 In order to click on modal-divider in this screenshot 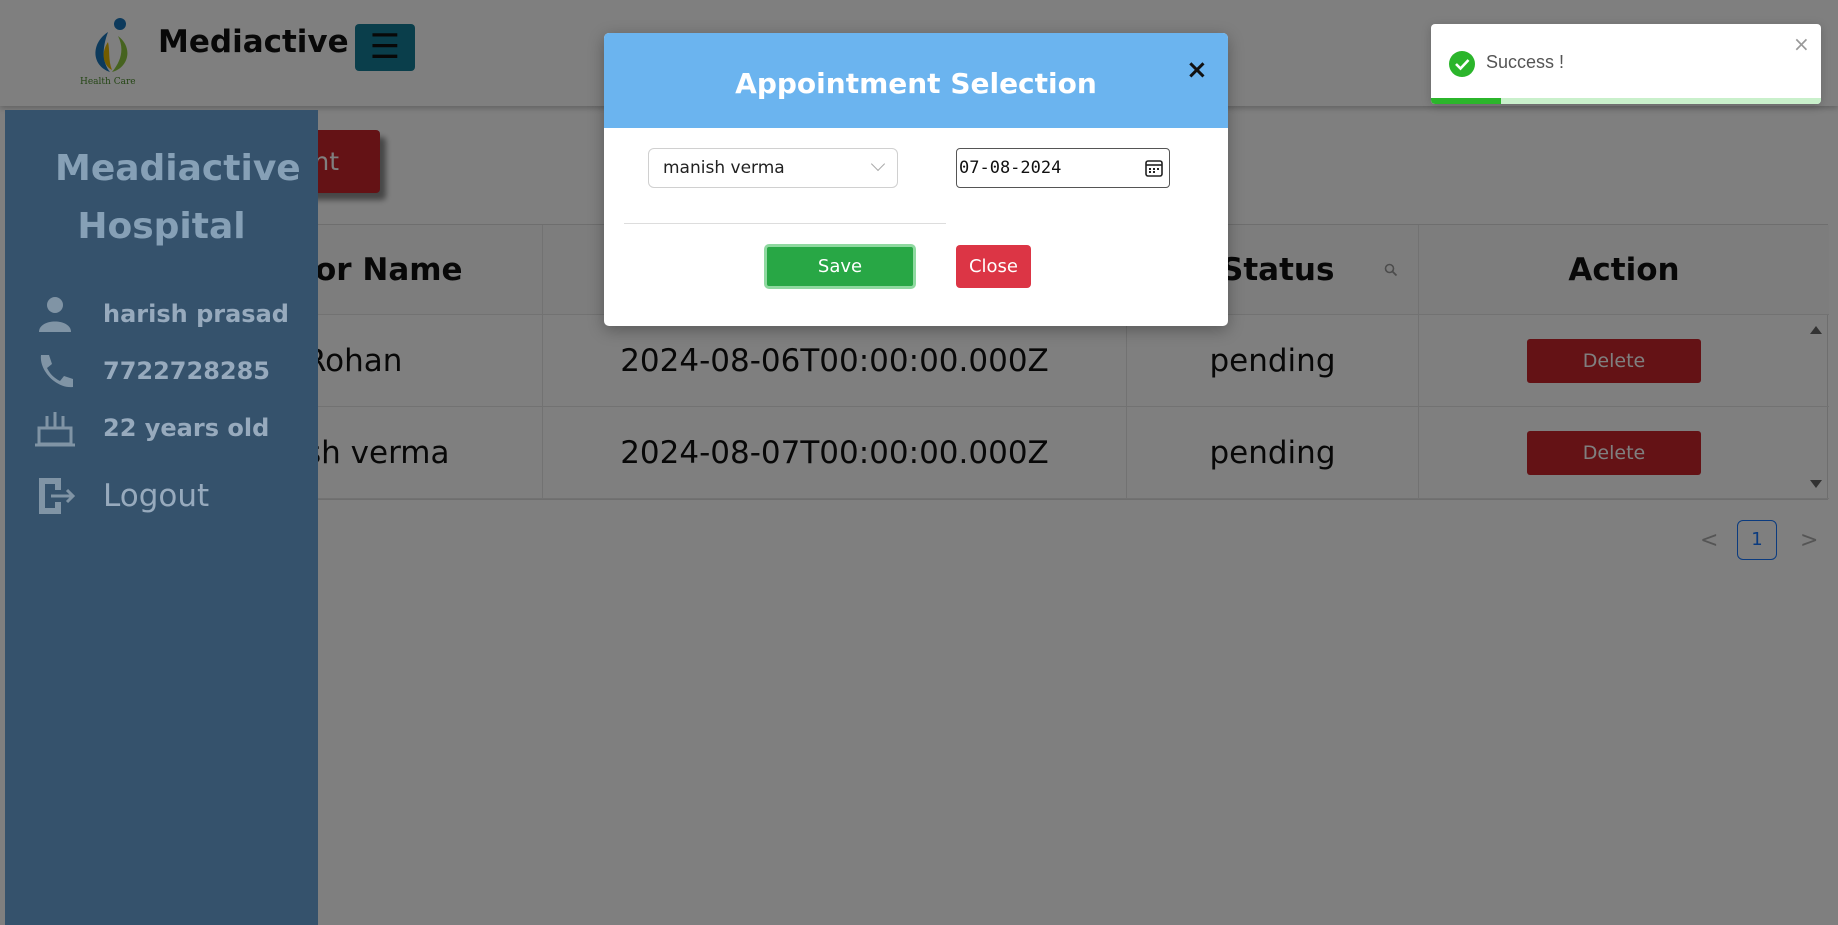, I will do `click(785, 223)`.